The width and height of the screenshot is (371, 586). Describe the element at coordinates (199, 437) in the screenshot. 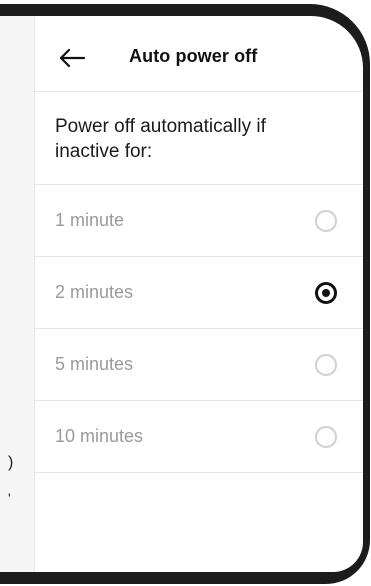

I see `option-row: 10 minutes` at that location.